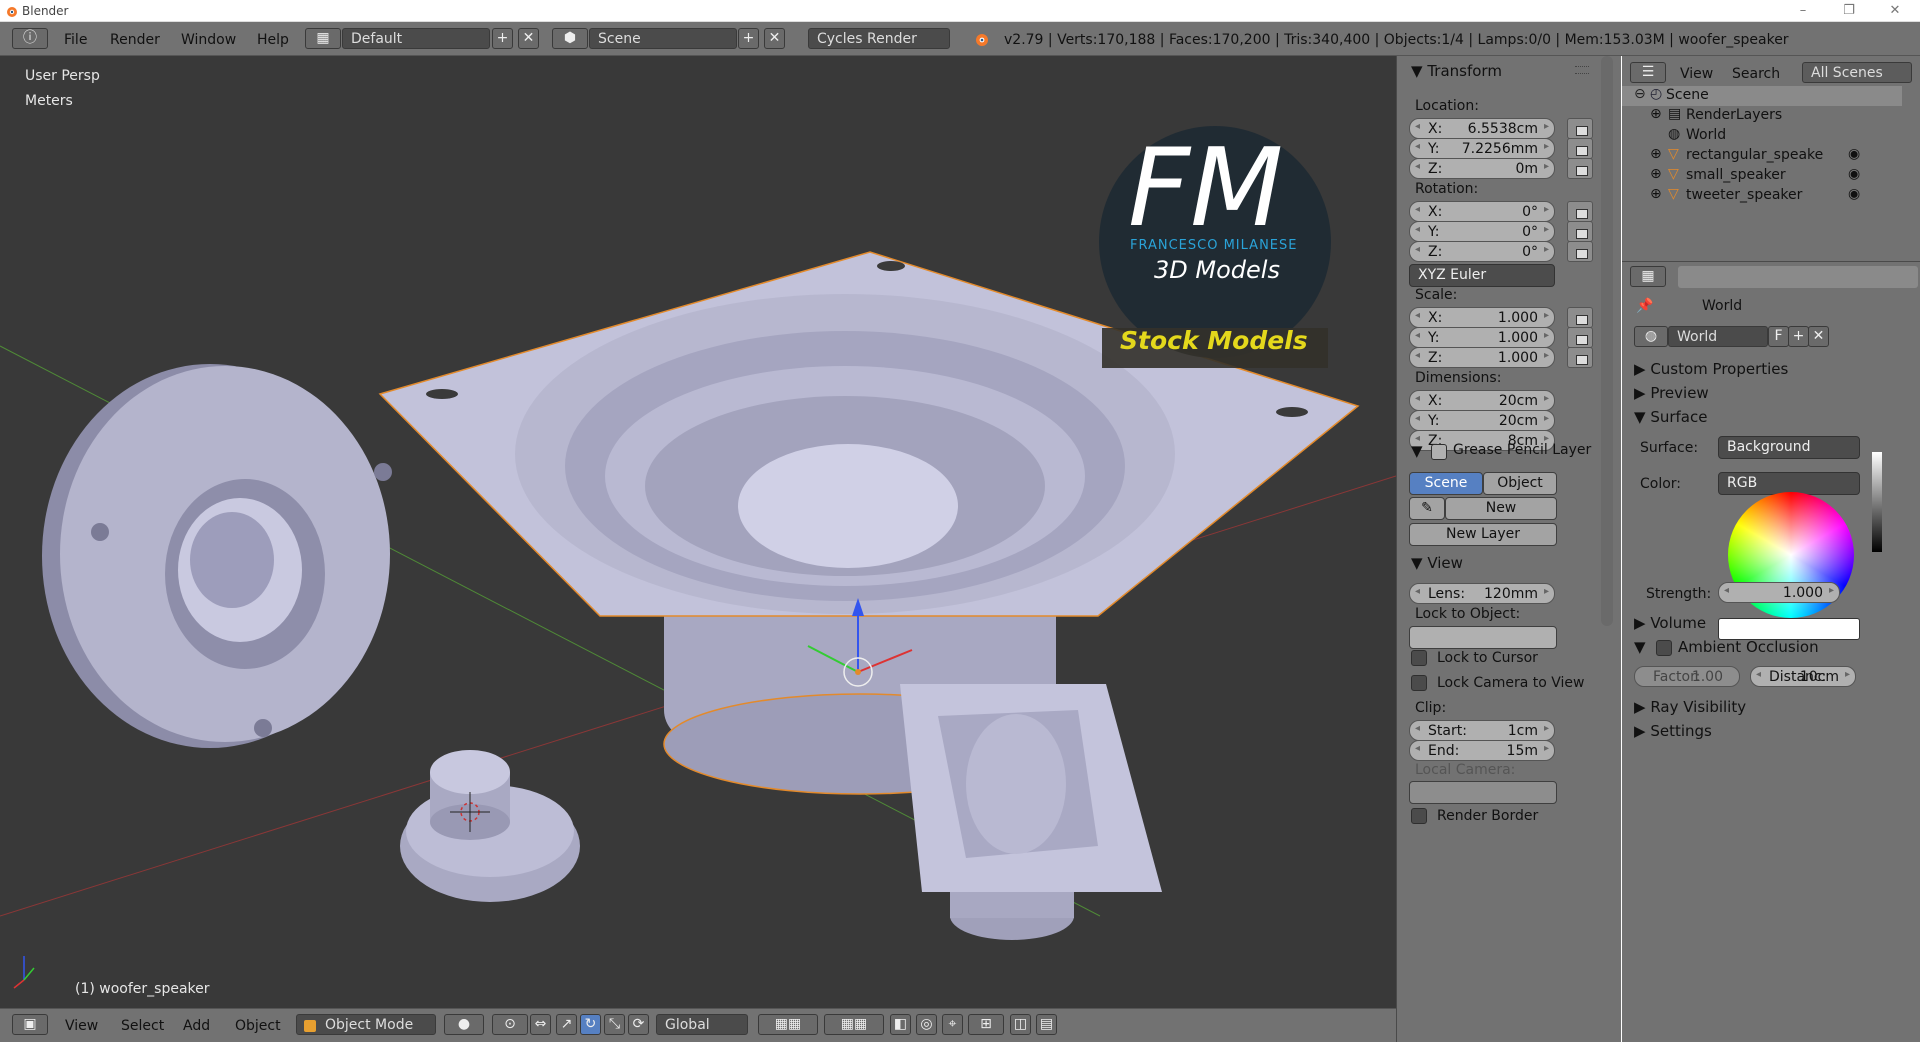 The height and width of the screenshot is (1042, 1920). Describe the element at coordinates (1419, 658) in the screenshot. I see `lock-to-cursor-checkbox` at that location.